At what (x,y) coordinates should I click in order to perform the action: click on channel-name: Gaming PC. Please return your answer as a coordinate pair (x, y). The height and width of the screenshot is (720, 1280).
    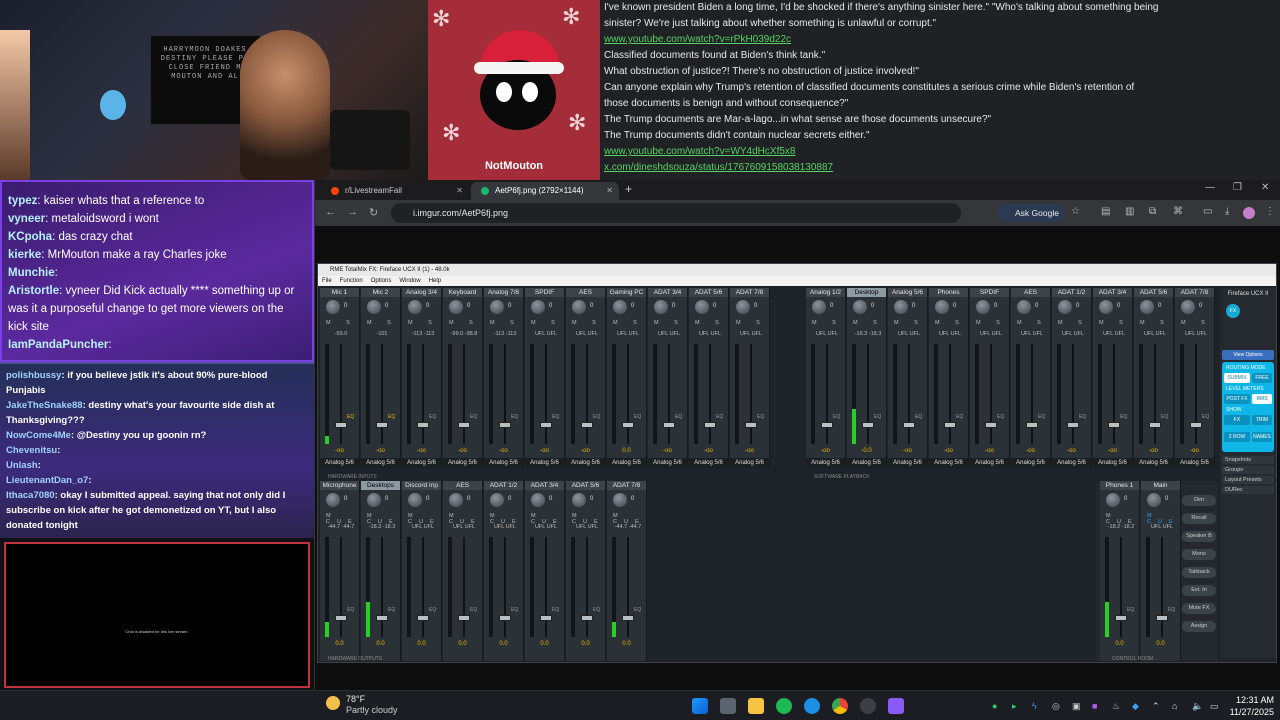
    Looking at the image, I should click on (626, 292).